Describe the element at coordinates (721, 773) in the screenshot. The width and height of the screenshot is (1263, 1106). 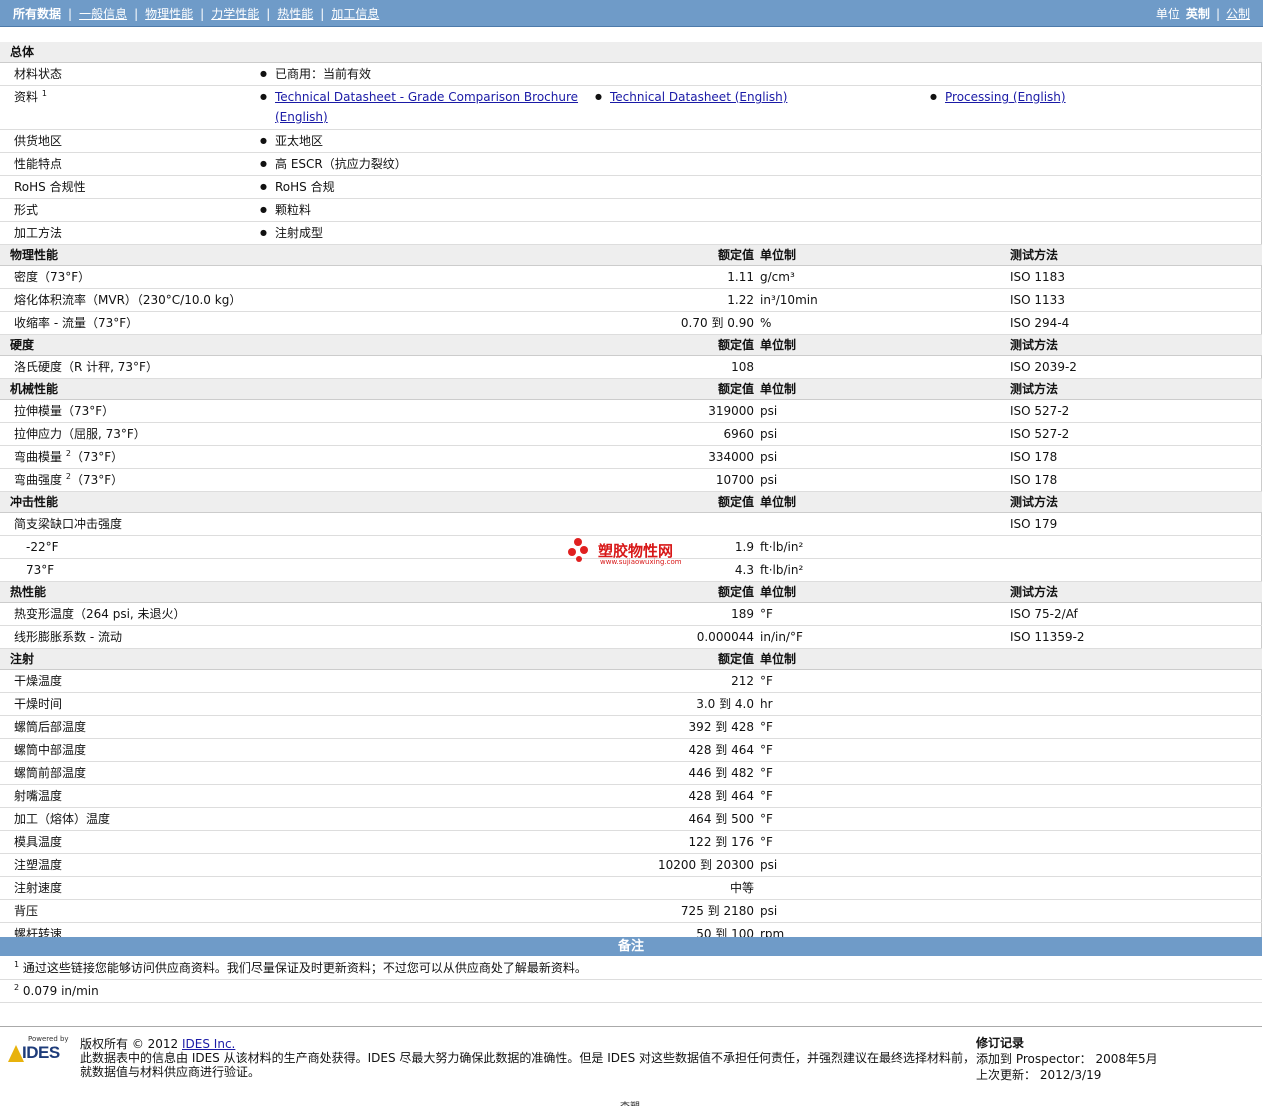
I see `property-value: 446 到 482` at that location.